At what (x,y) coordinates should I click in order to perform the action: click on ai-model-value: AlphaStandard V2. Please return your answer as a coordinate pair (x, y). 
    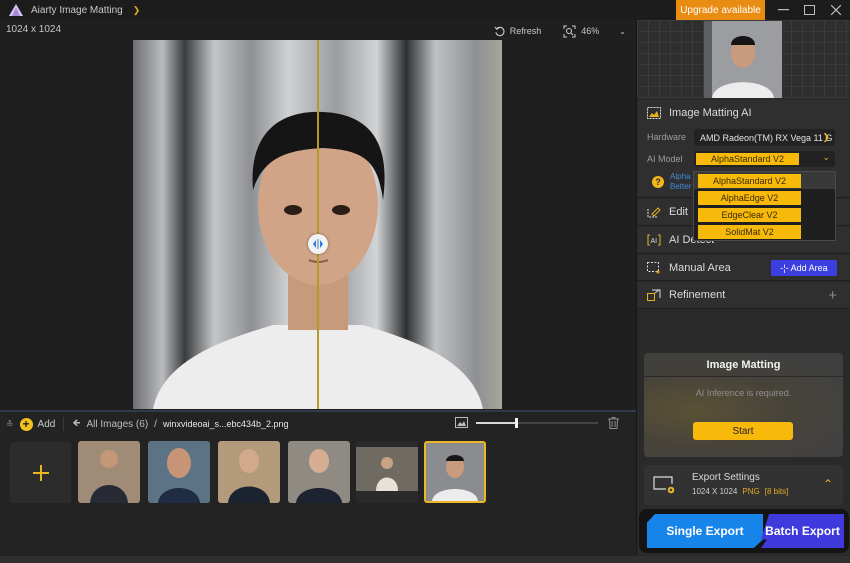
    Looking at the image, I should click on (747, 159).